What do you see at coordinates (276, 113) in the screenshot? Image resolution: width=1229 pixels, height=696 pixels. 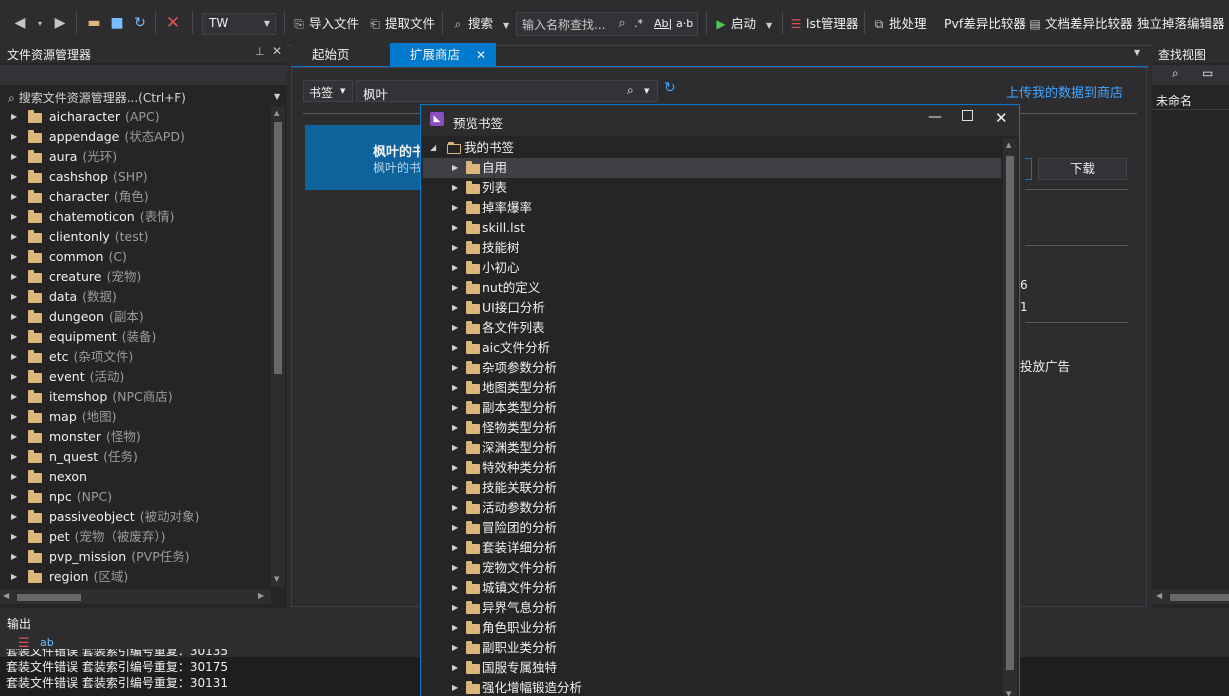 I see `scroll-up-icon: ▲` at bounding box center [276, 113].